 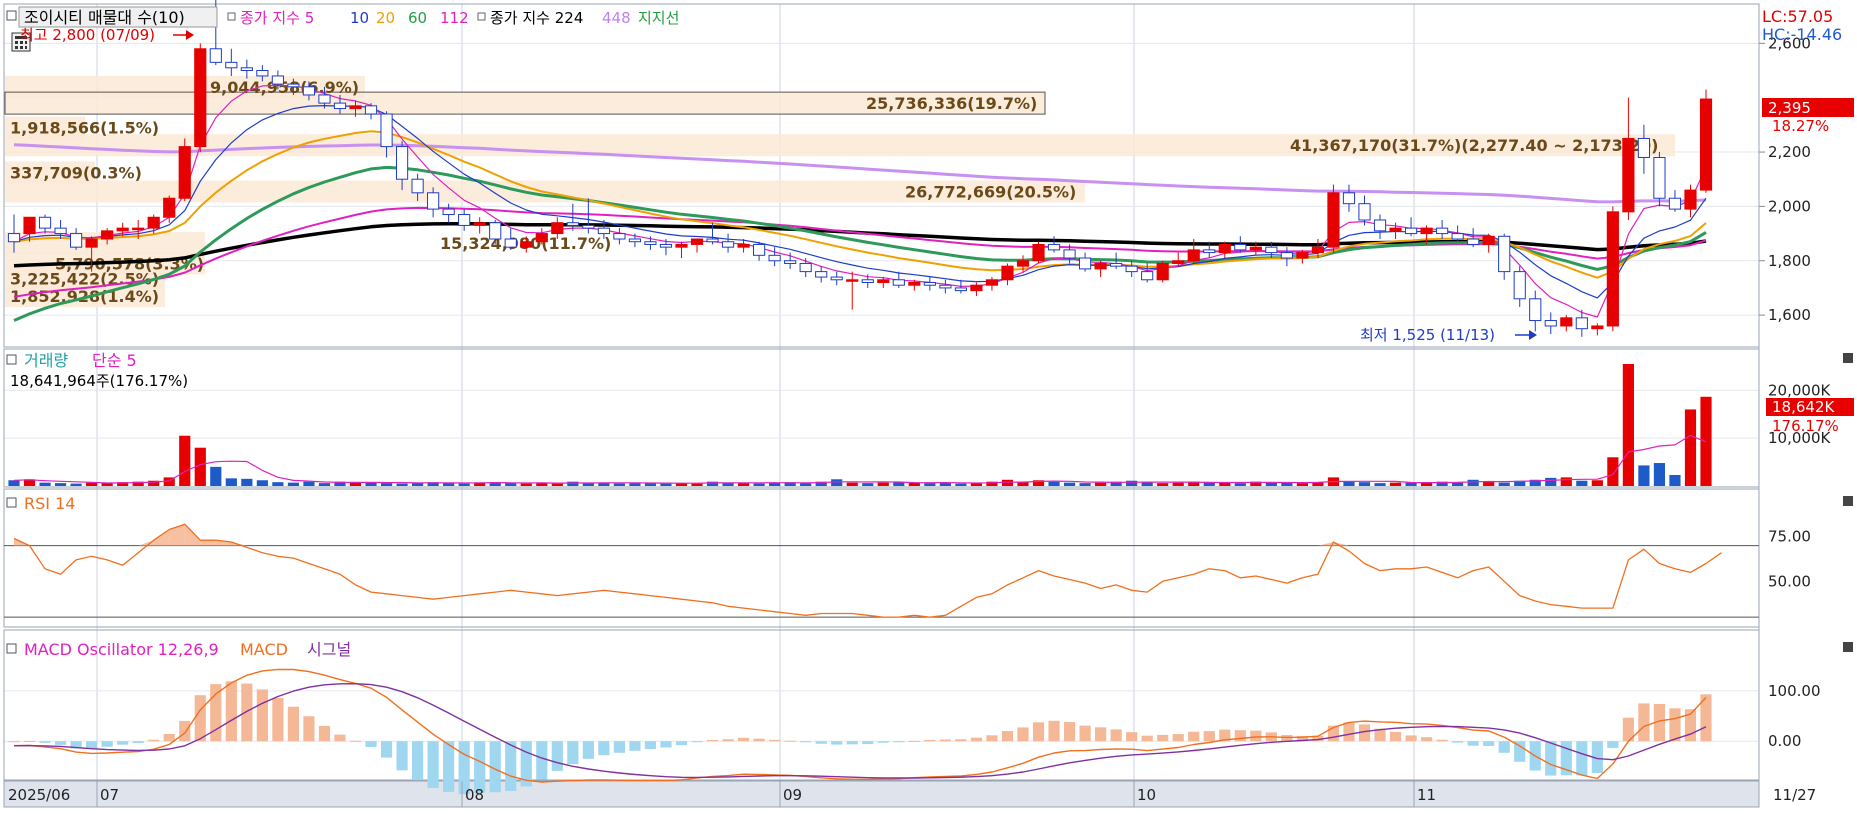 What do you see at coordinates (99, 381) in the screenshot?
I see `volume-readout: 18,641,964주(176.17%)` at bounding box center [99, 381].